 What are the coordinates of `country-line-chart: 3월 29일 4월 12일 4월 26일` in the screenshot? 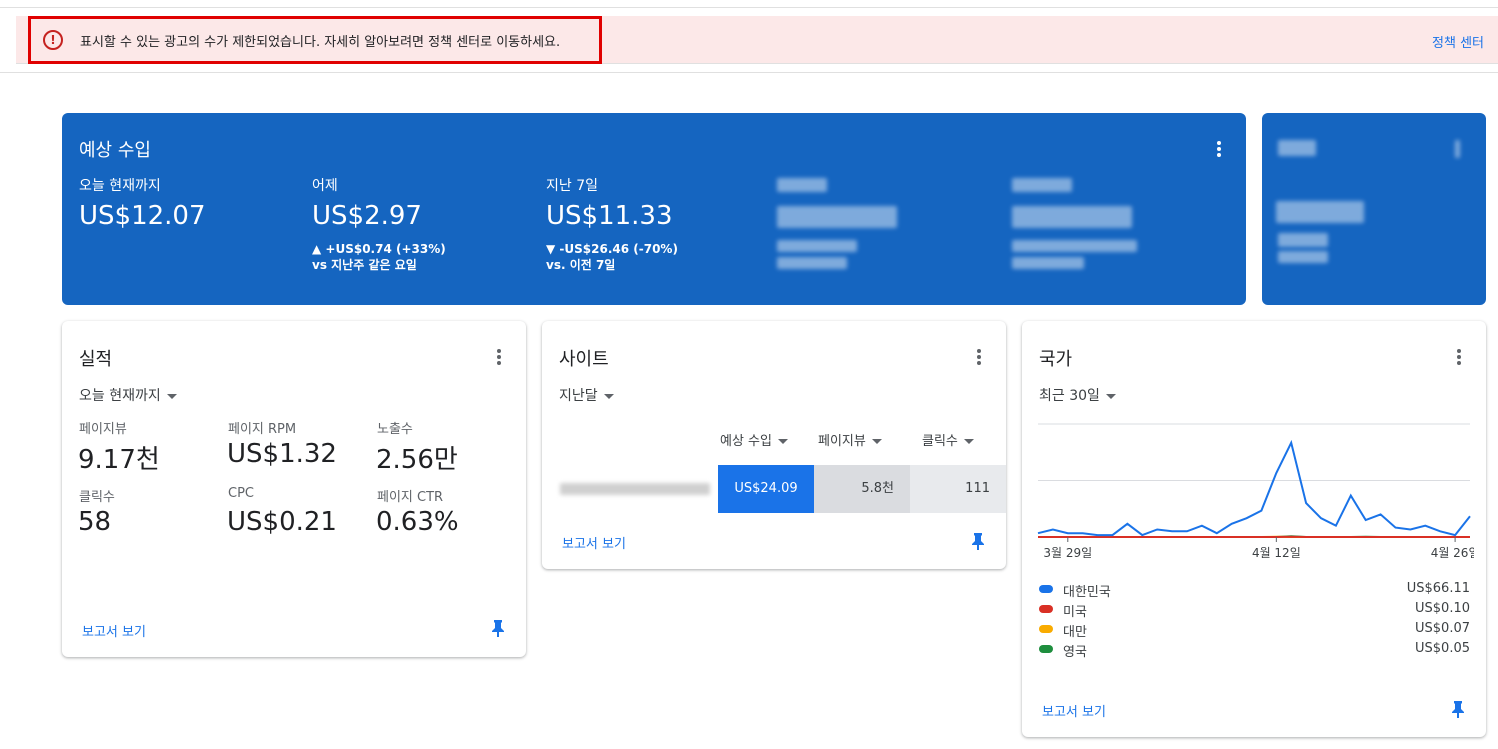 It's located at (1255, 491).